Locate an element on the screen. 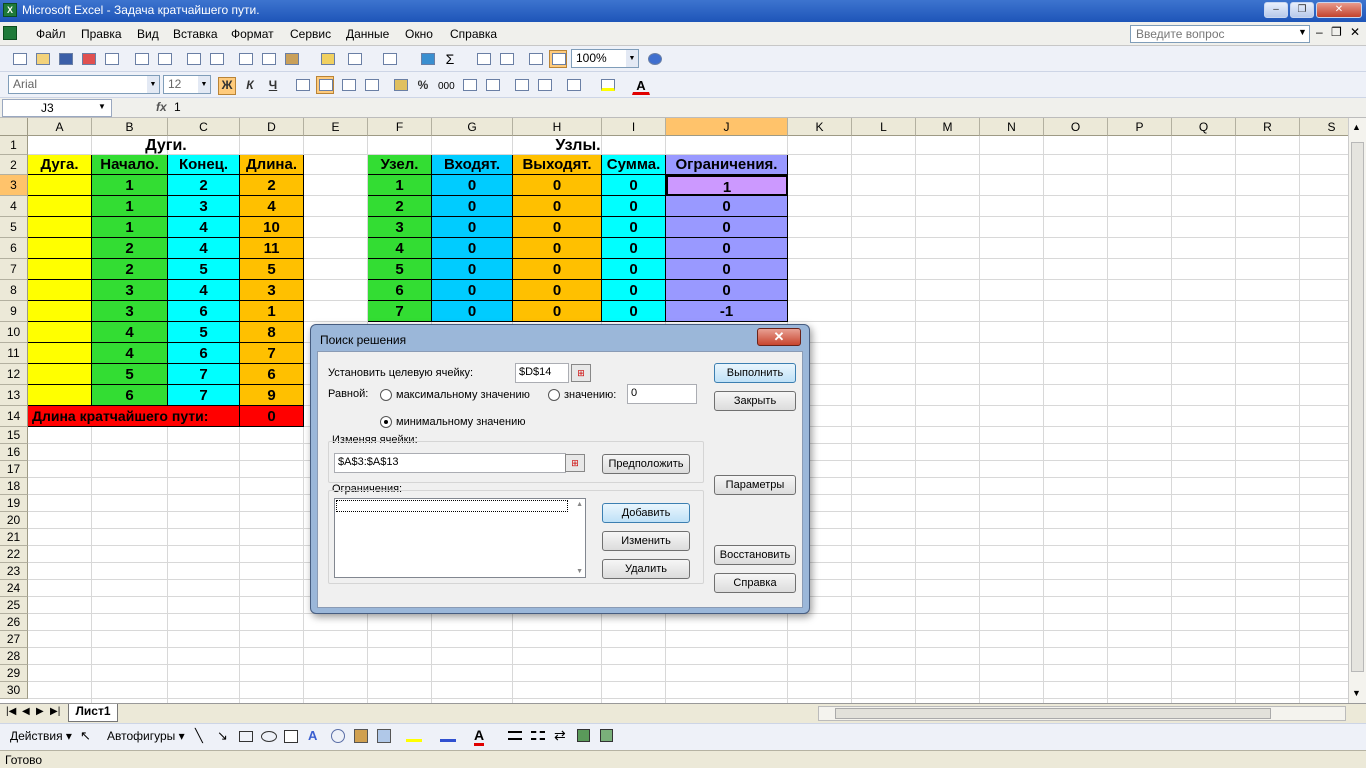  fill-color-icon is located at coordinates (607, 85).